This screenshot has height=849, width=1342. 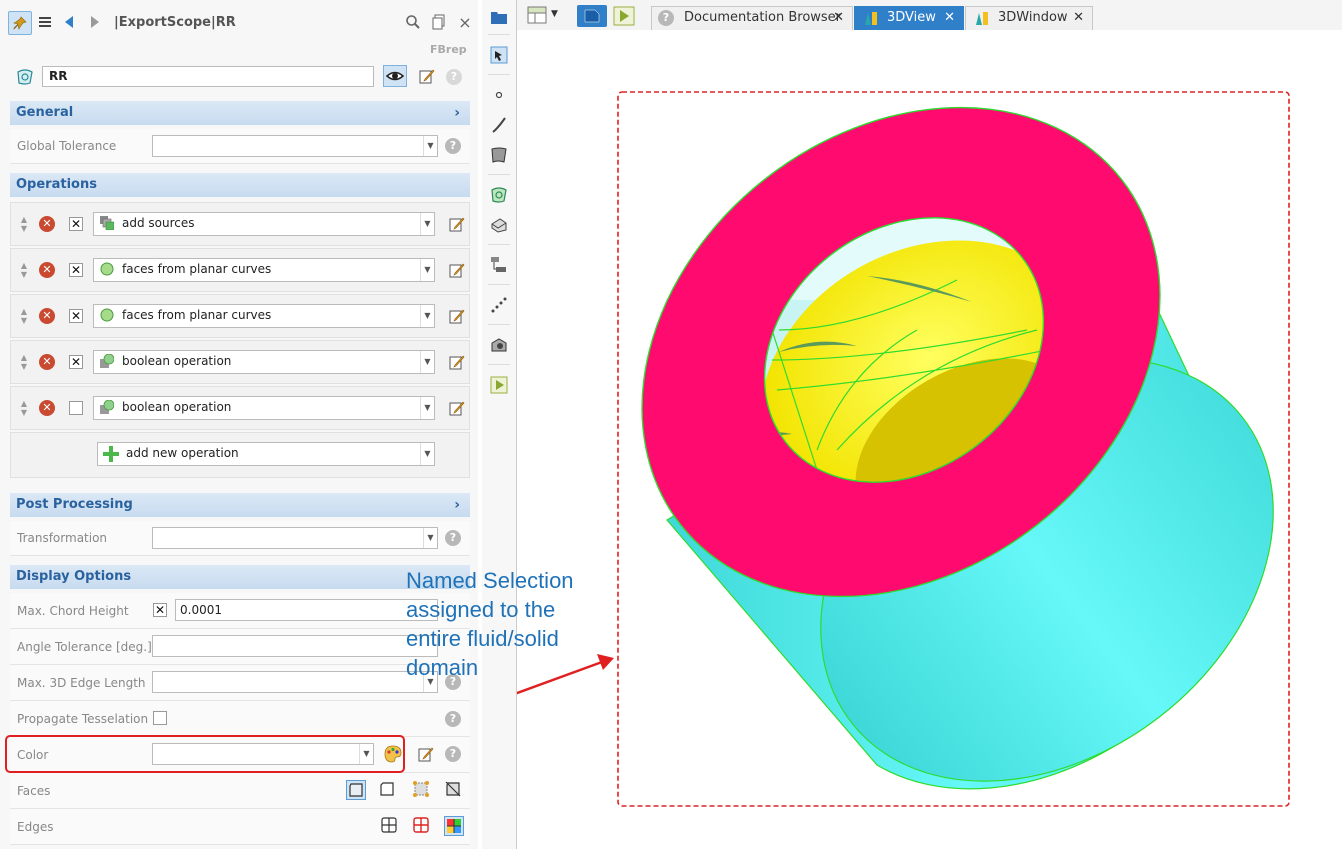 I want to click on operation-row: ▲ ▼ ✕ boolean operation ▼, so click(x=240, y=408).